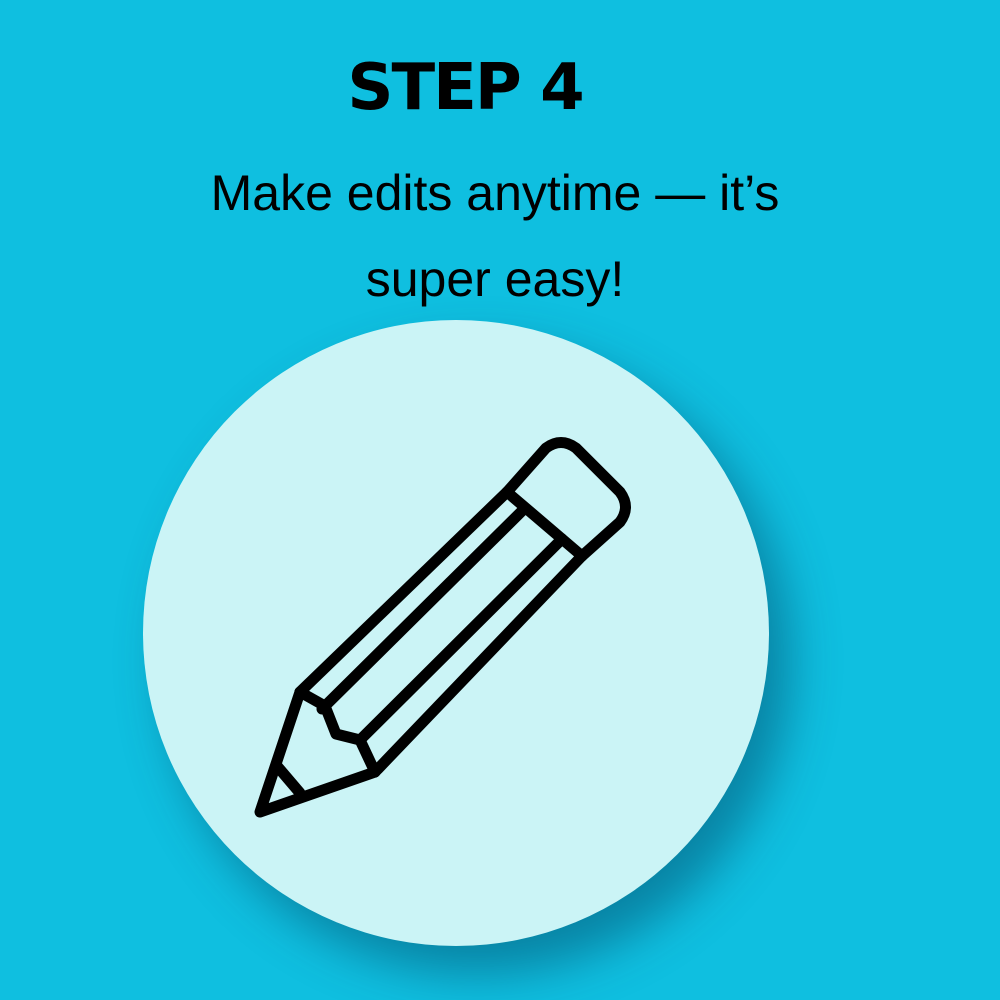 The height and width of the screenshot is (1000, 1000). Describe the element at coordinates (442, 627) in the screenshot. I see `pencil-icon` at that location.